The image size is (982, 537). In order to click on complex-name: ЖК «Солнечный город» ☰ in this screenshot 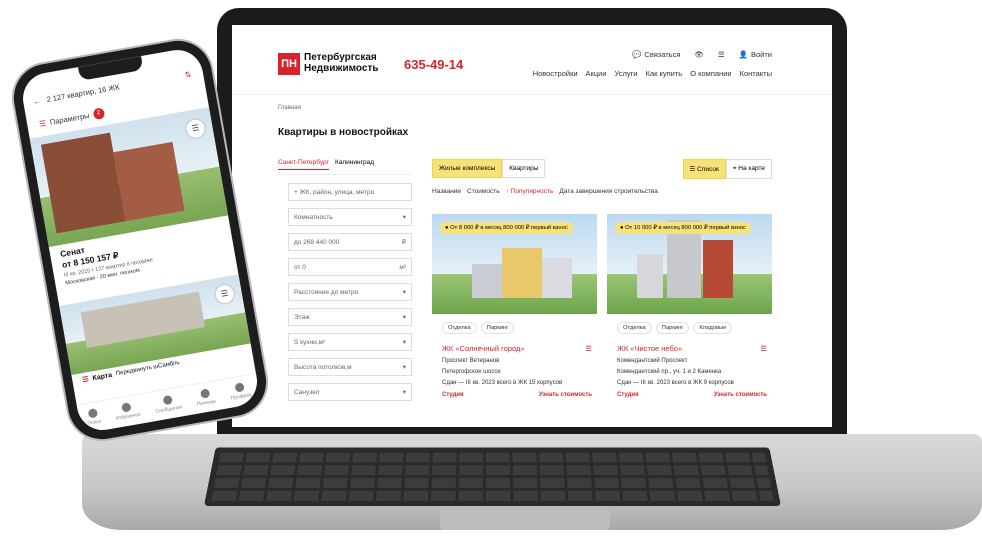, I will do `click(517, 348)`.